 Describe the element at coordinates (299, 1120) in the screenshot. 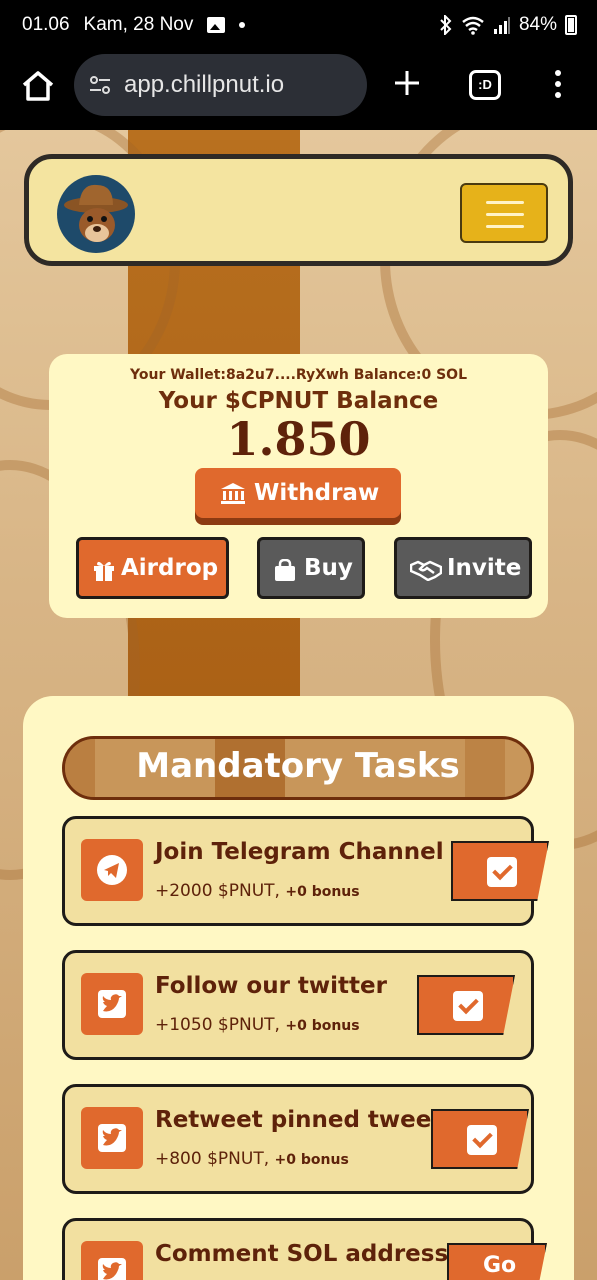

I see `task-name: Retweet pinned tweet` at that location.